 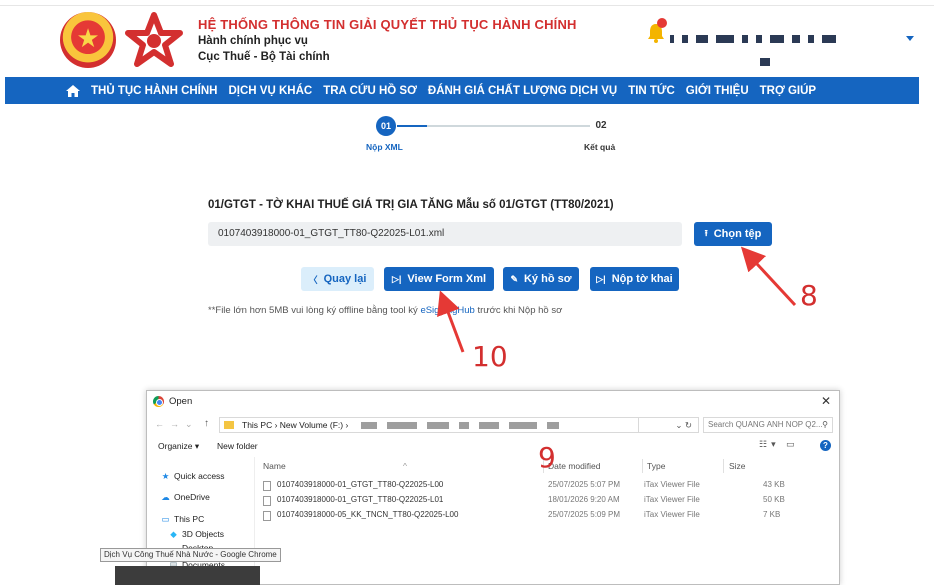 What do you see at coordinates (493, 402) in the screenshot?
I see `dialog-titlebar: Open ✕` at bounding box center [493, 402].